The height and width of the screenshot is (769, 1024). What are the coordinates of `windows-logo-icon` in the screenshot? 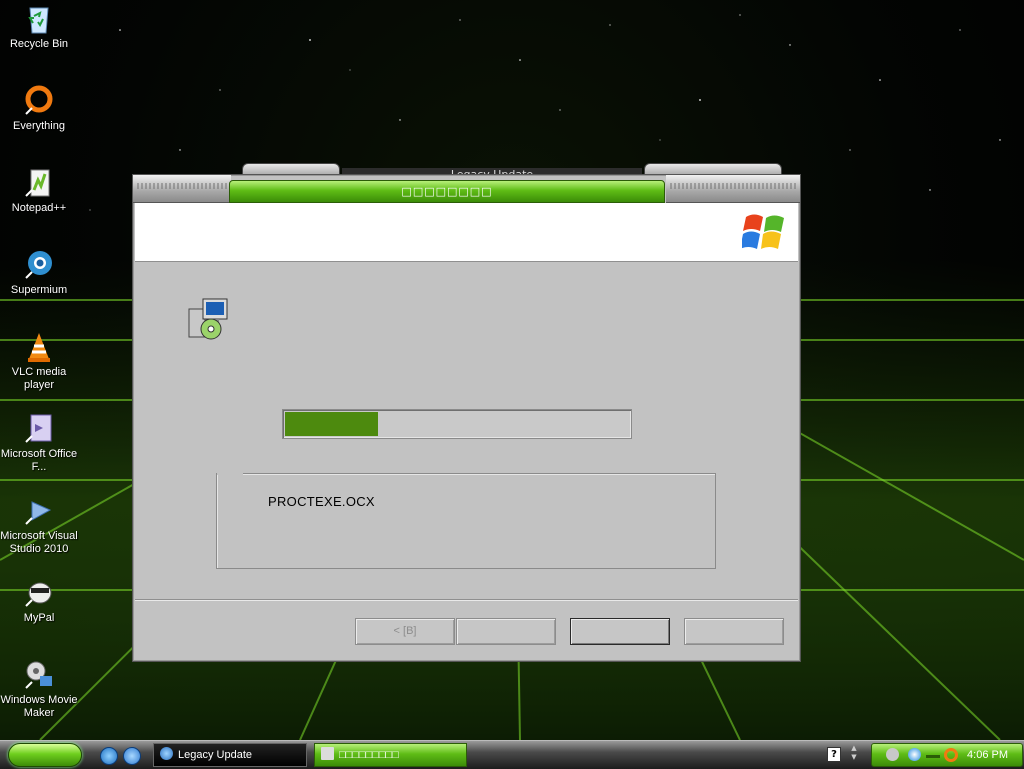 It's located at (763, 231).